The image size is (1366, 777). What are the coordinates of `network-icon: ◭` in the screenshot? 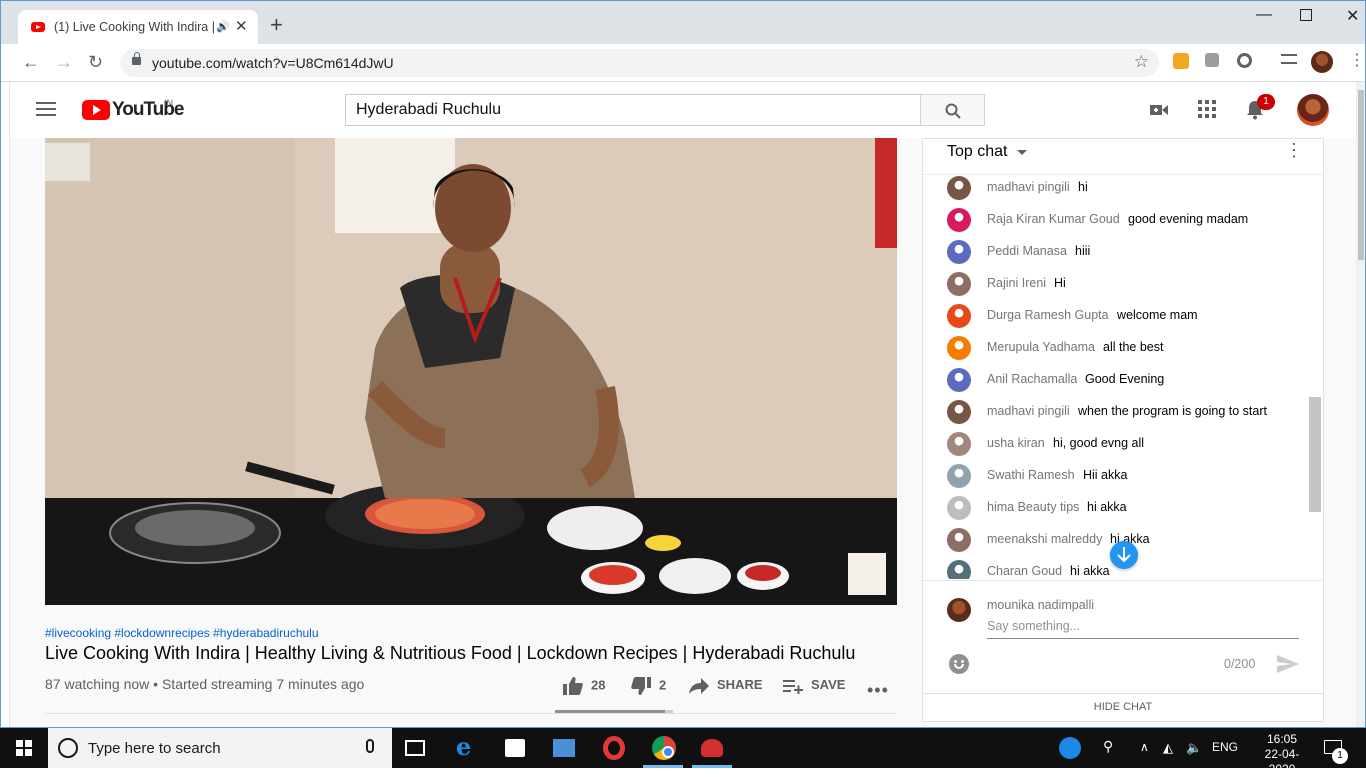 It's located at (1168, 748).